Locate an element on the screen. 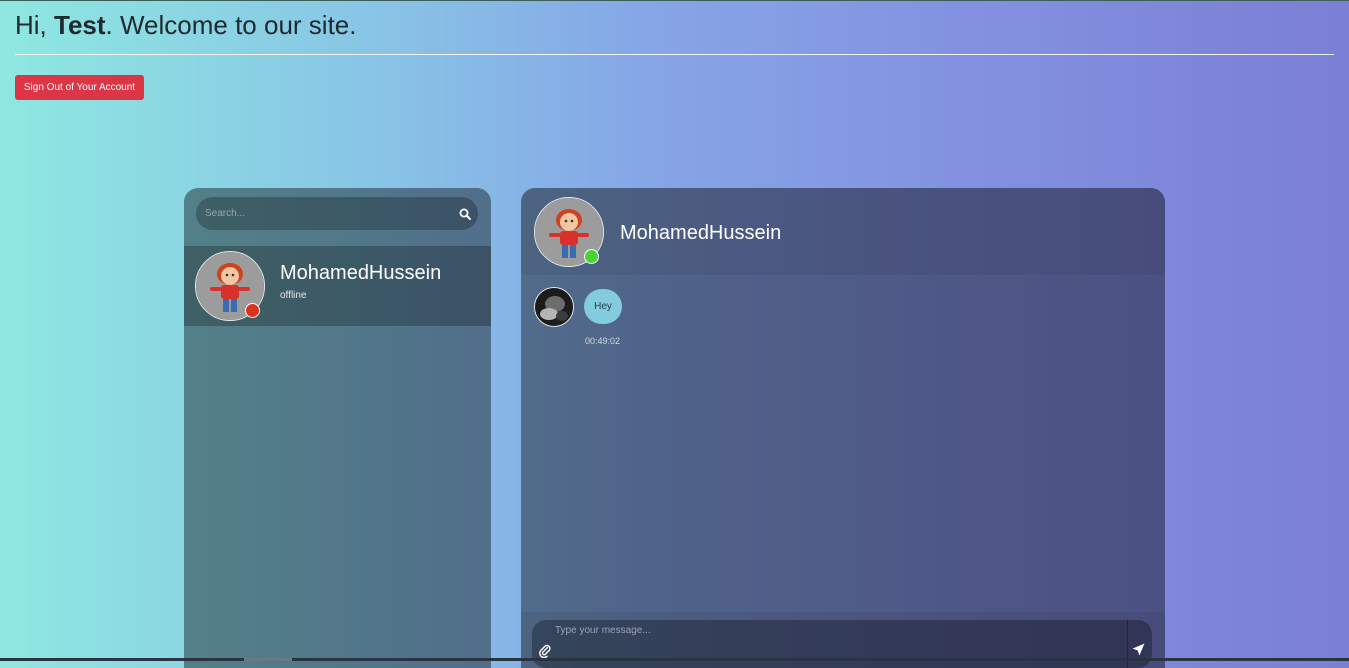  message-sender-avatar is located at coordinates (554, 307).